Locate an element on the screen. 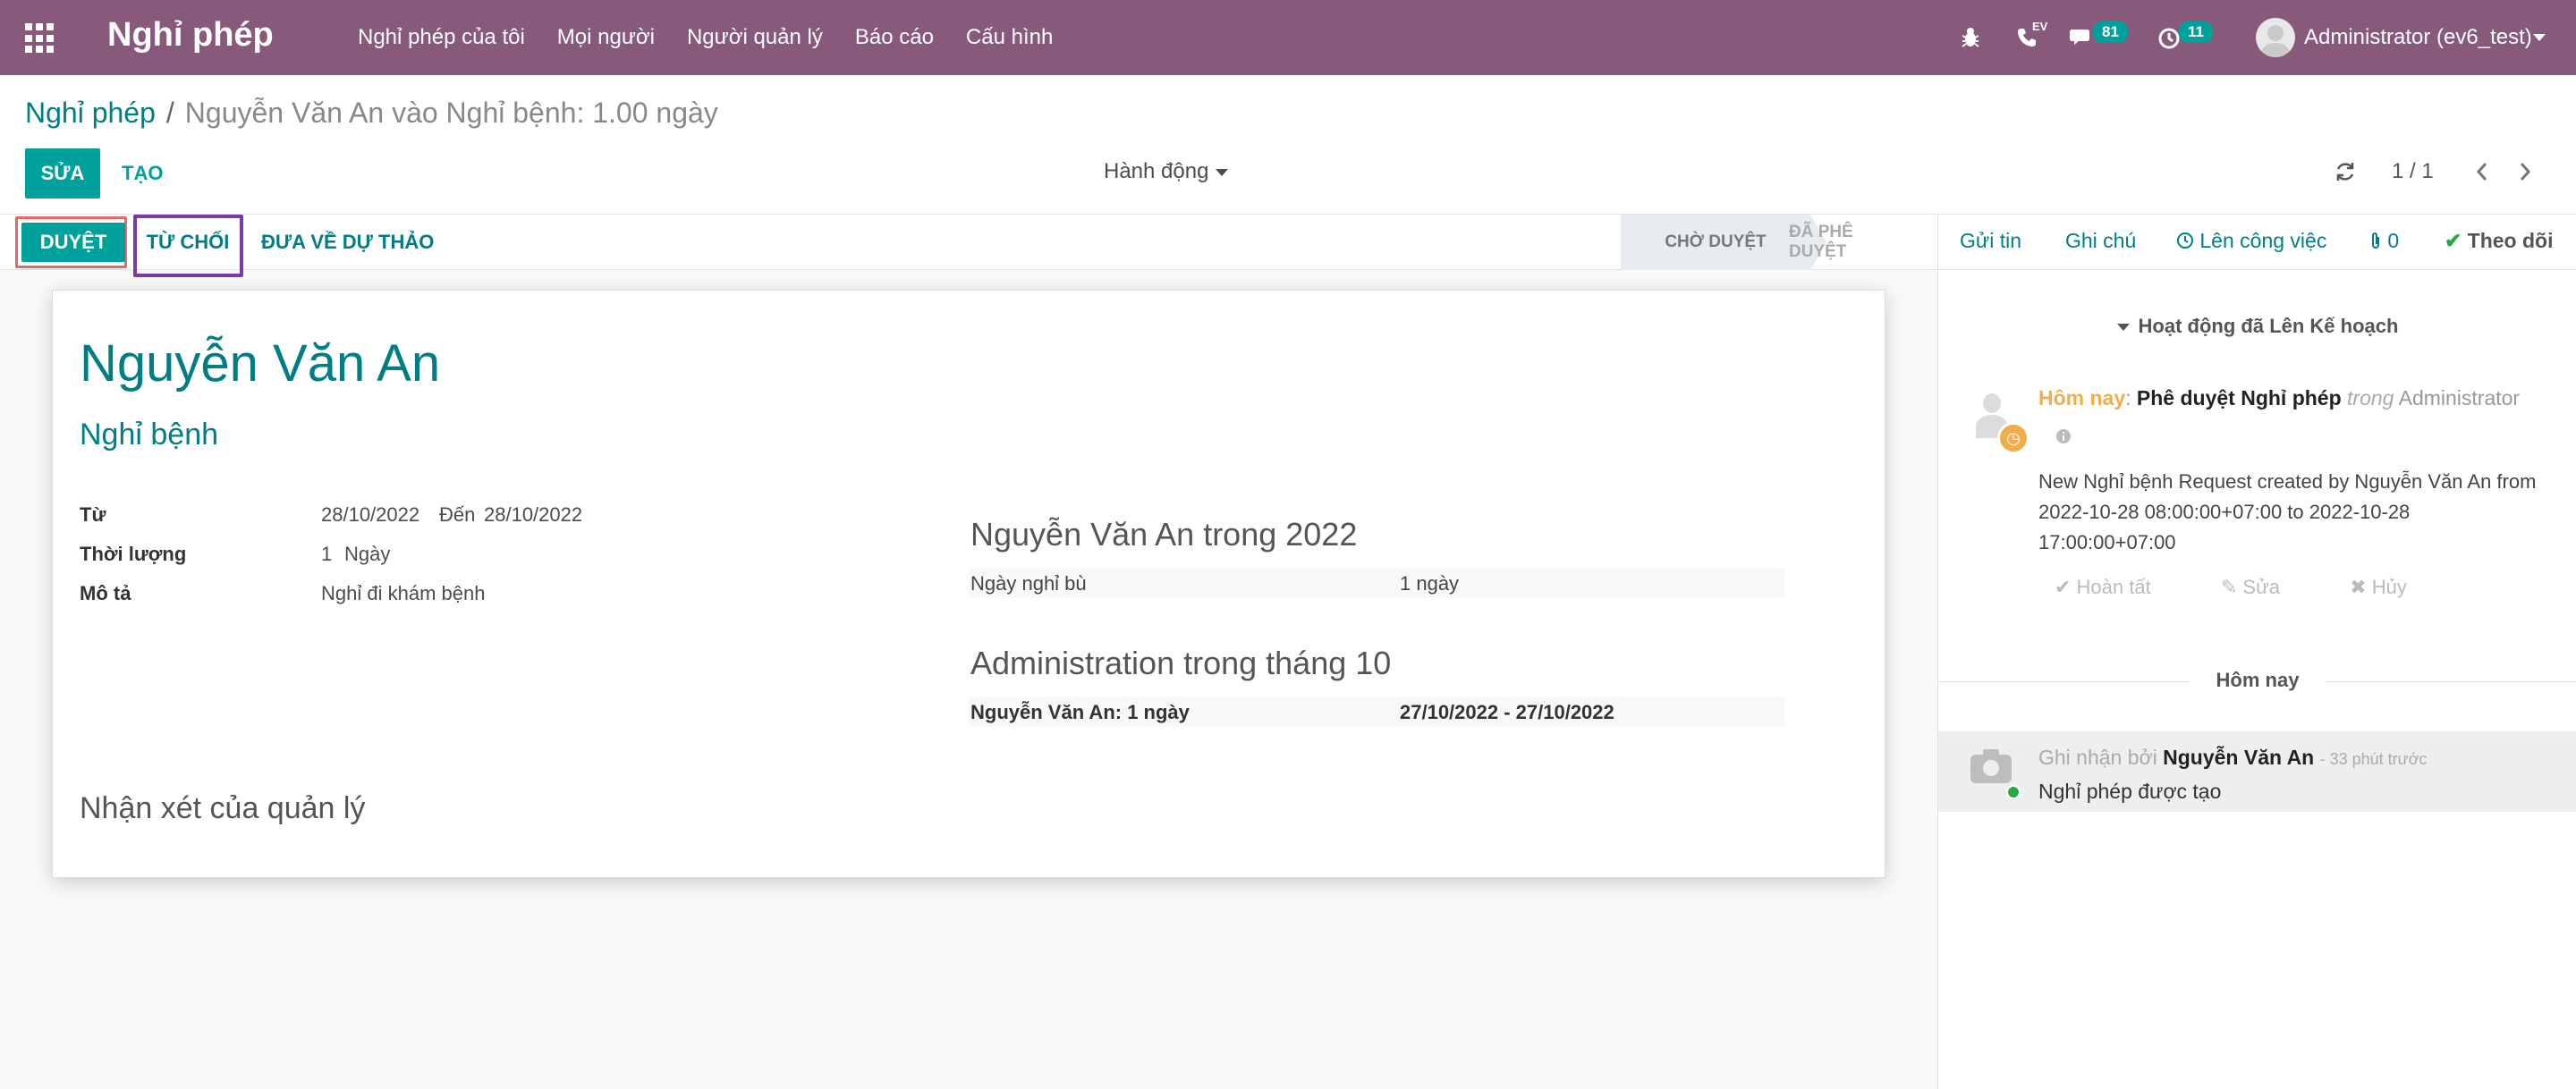 Image resolution: width=2576 pixels, height=1089 pixels. menu-item-everyone: Mọi người is located at coordinates (606, 37).